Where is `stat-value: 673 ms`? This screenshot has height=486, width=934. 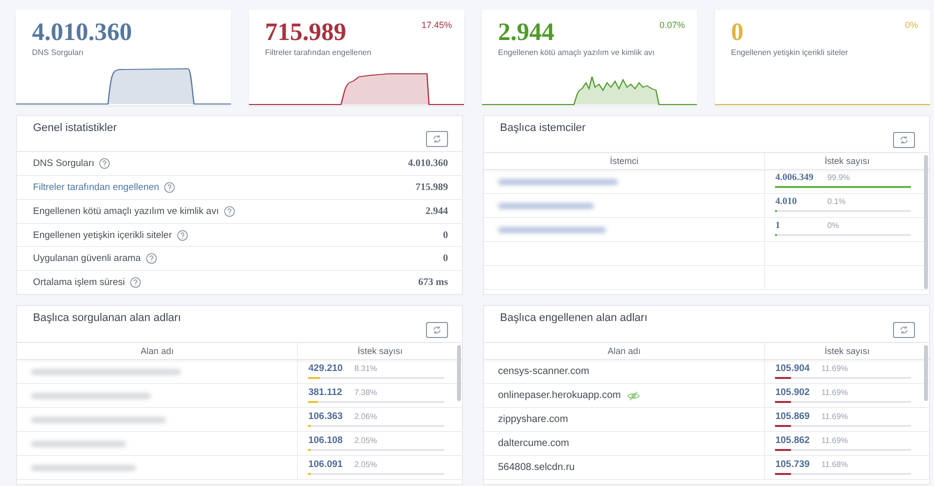
stat-value: 673 ms is located at coordinates (433, 282).